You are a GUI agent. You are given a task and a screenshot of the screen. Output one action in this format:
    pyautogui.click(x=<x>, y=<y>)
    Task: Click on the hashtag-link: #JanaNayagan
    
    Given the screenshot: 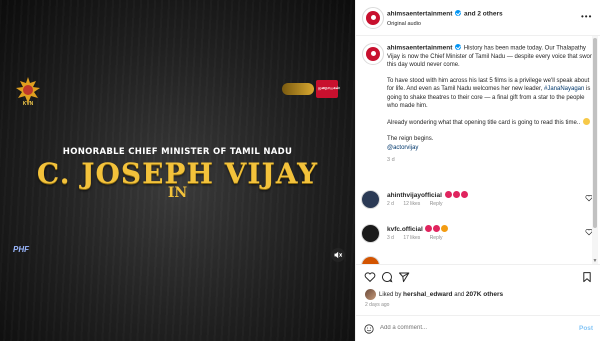 What is the action you would take?
    pyautogui.click(x=564, y=89)
    